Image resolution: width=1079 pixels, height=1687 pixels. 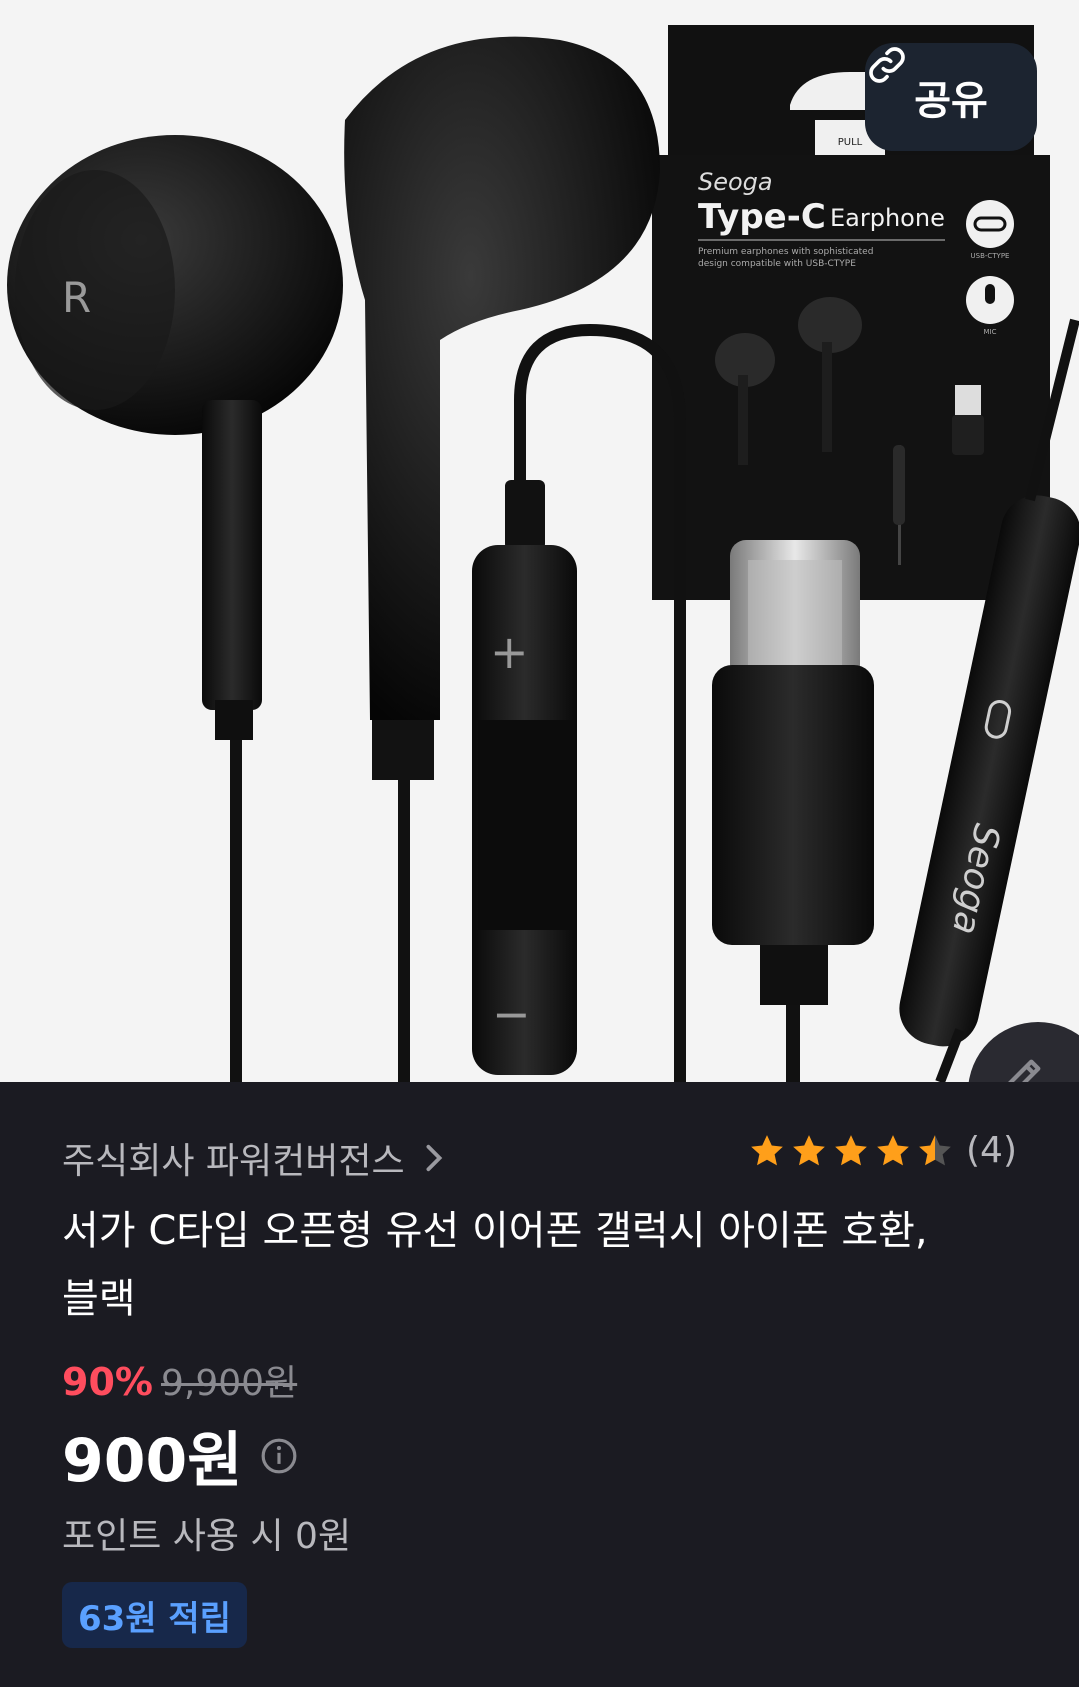 I want to click on star-icon-half, so click(x=935, y=1149).